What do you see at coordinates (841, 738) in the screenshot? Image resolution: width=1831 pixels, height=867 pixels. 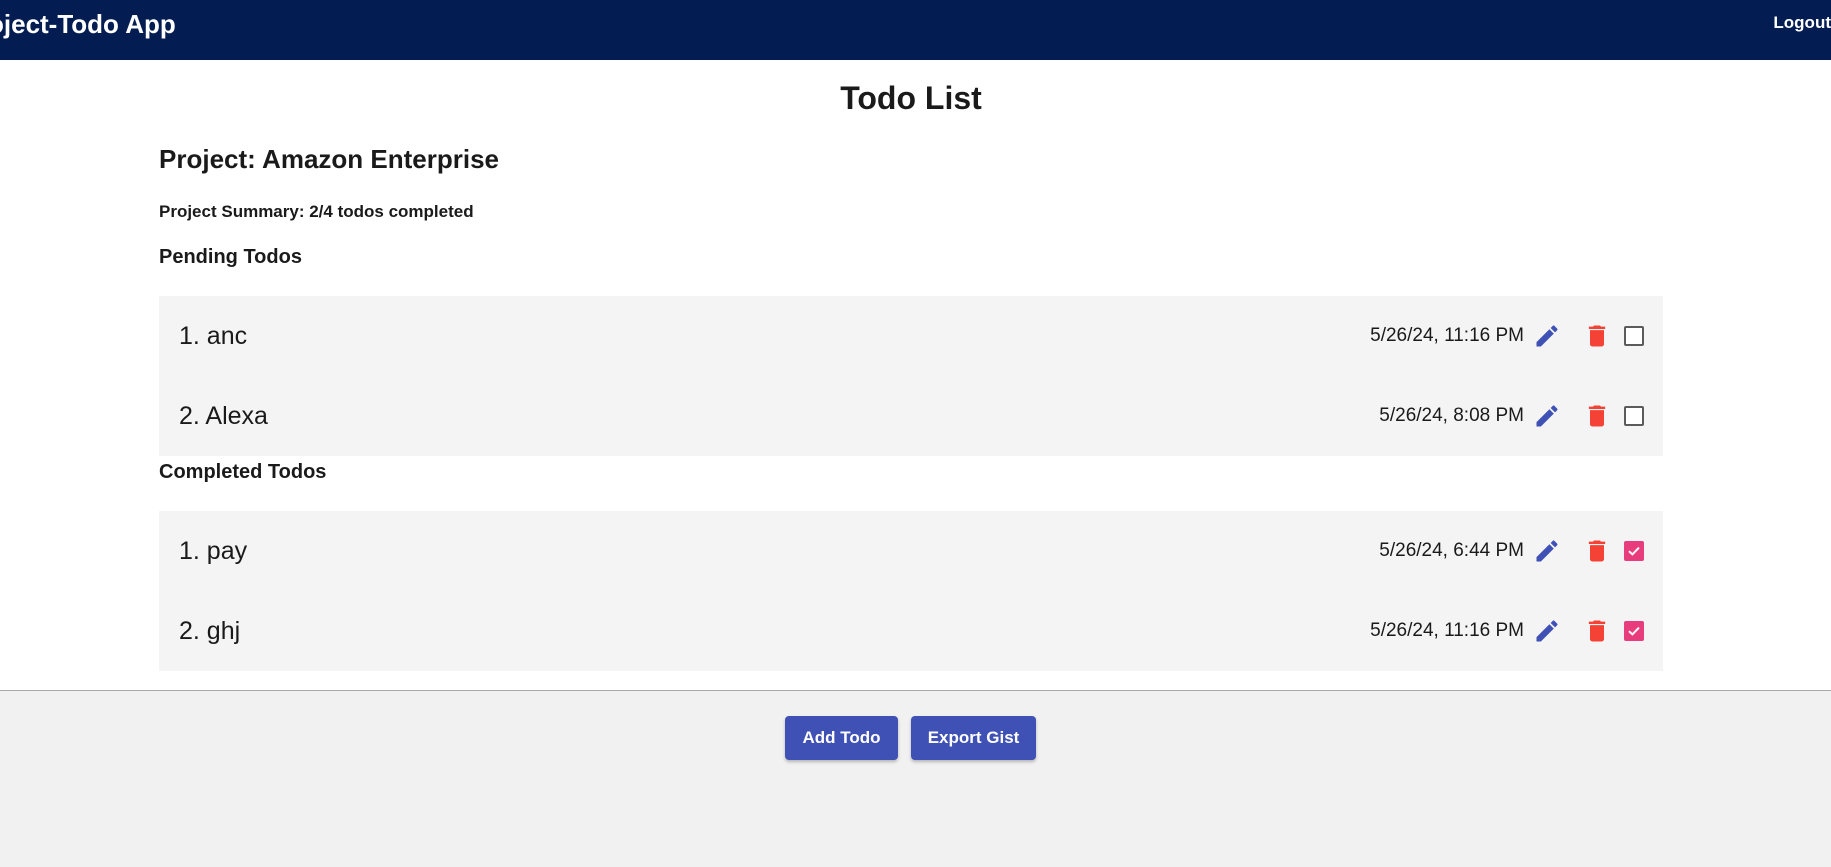 I see `add-todo-button: Add Todo` at bounding box center [841, 738].